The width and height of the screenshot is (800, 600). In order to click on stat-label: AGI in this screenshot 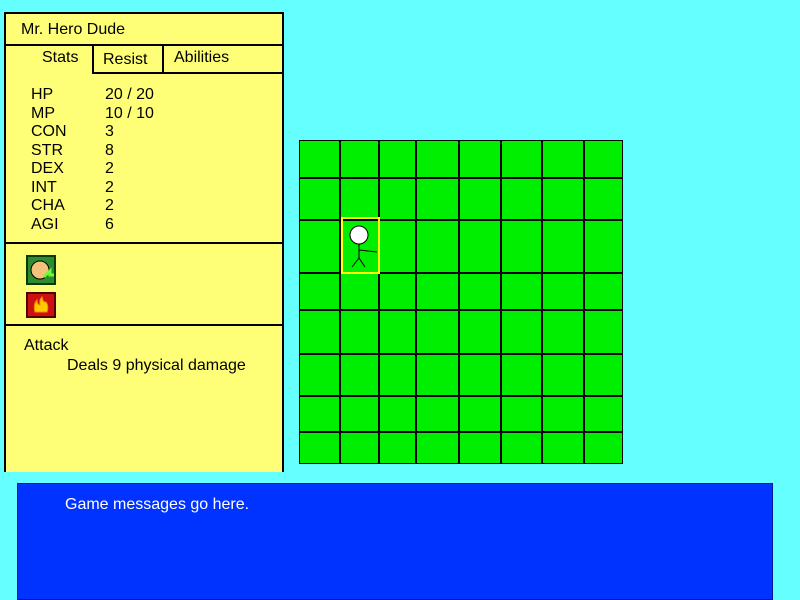, I will do `click(45, 224)`.